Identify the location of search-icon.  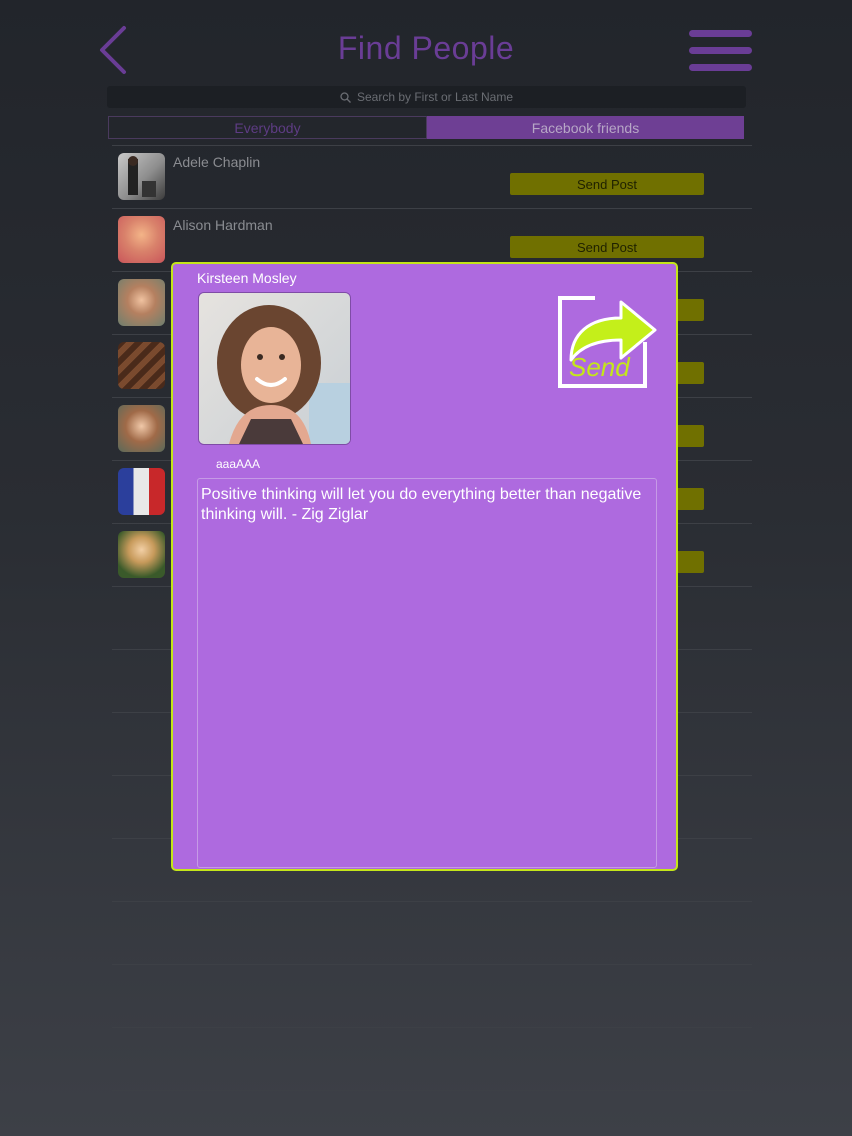
(345, 97).